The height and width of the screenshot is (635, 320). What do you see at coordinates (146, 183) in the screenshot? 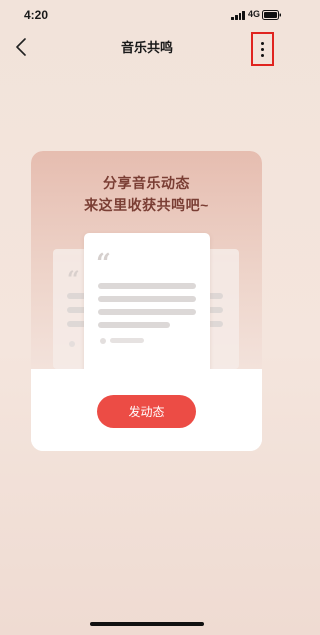
I see `empty-state-title: 分享音乐动态` at bounding box center [146, 183].